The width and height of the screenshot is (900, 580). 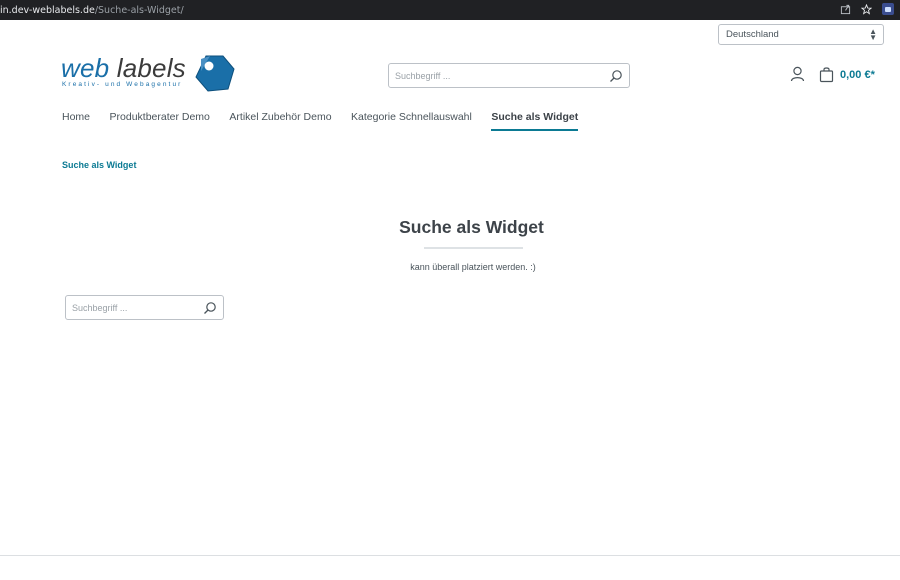 I want to click on nav-item-suche-als-widget: Suche als Widget, so click(x=535, y=121).